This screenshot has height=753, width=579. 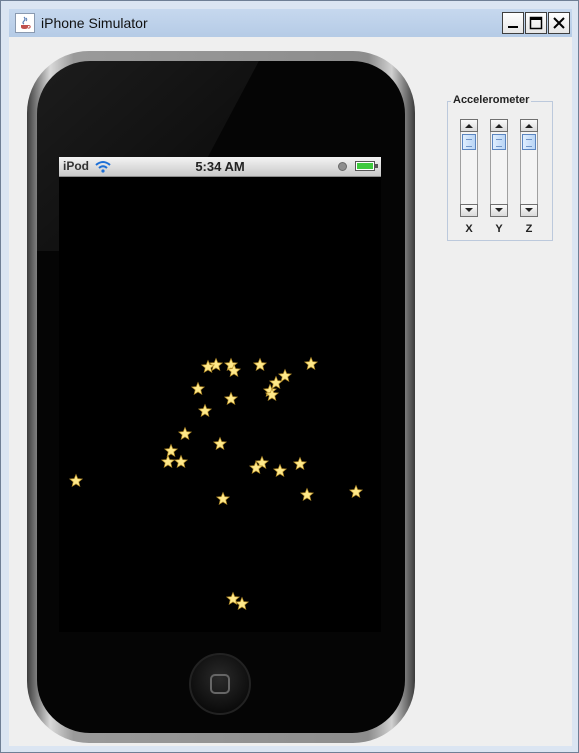 What do you see at coordinates (513, 27) in the screenshot?
I see `minimize-icon` at bounding box center [513, 27].